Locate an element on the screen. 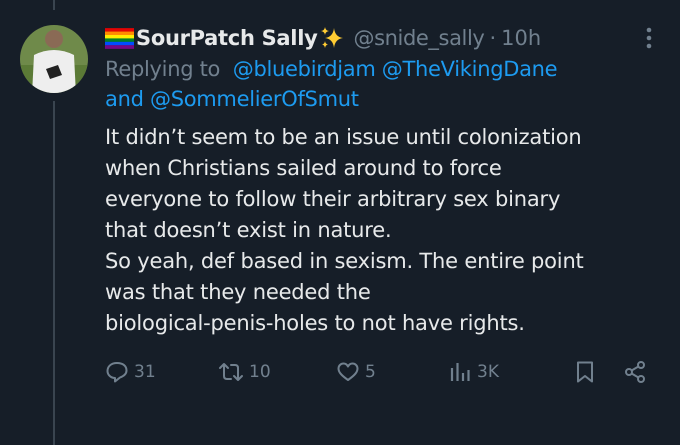 The height and width of the screenshot is (445, 680). share-icon is located at coordinates (635, 372).